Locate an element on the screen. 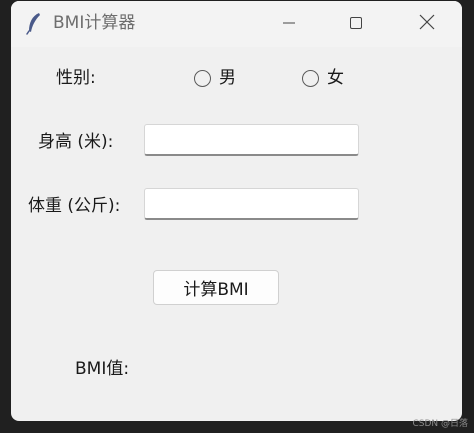 Image resolution: width=474 pixels, height=433 pixels. close-icon is located at coordinates (427, 24).